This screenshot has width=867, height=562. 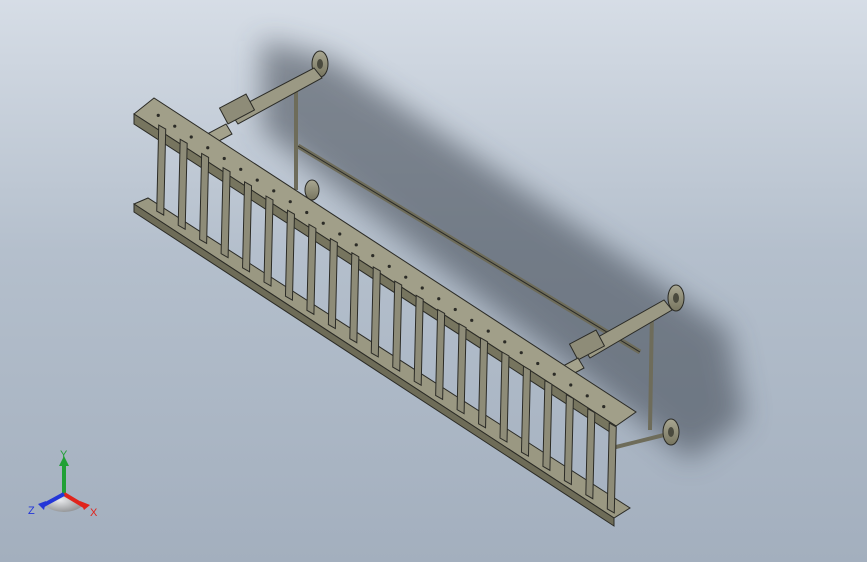 I want to click on z-axis-label: Z, so click(x=31, y=511).